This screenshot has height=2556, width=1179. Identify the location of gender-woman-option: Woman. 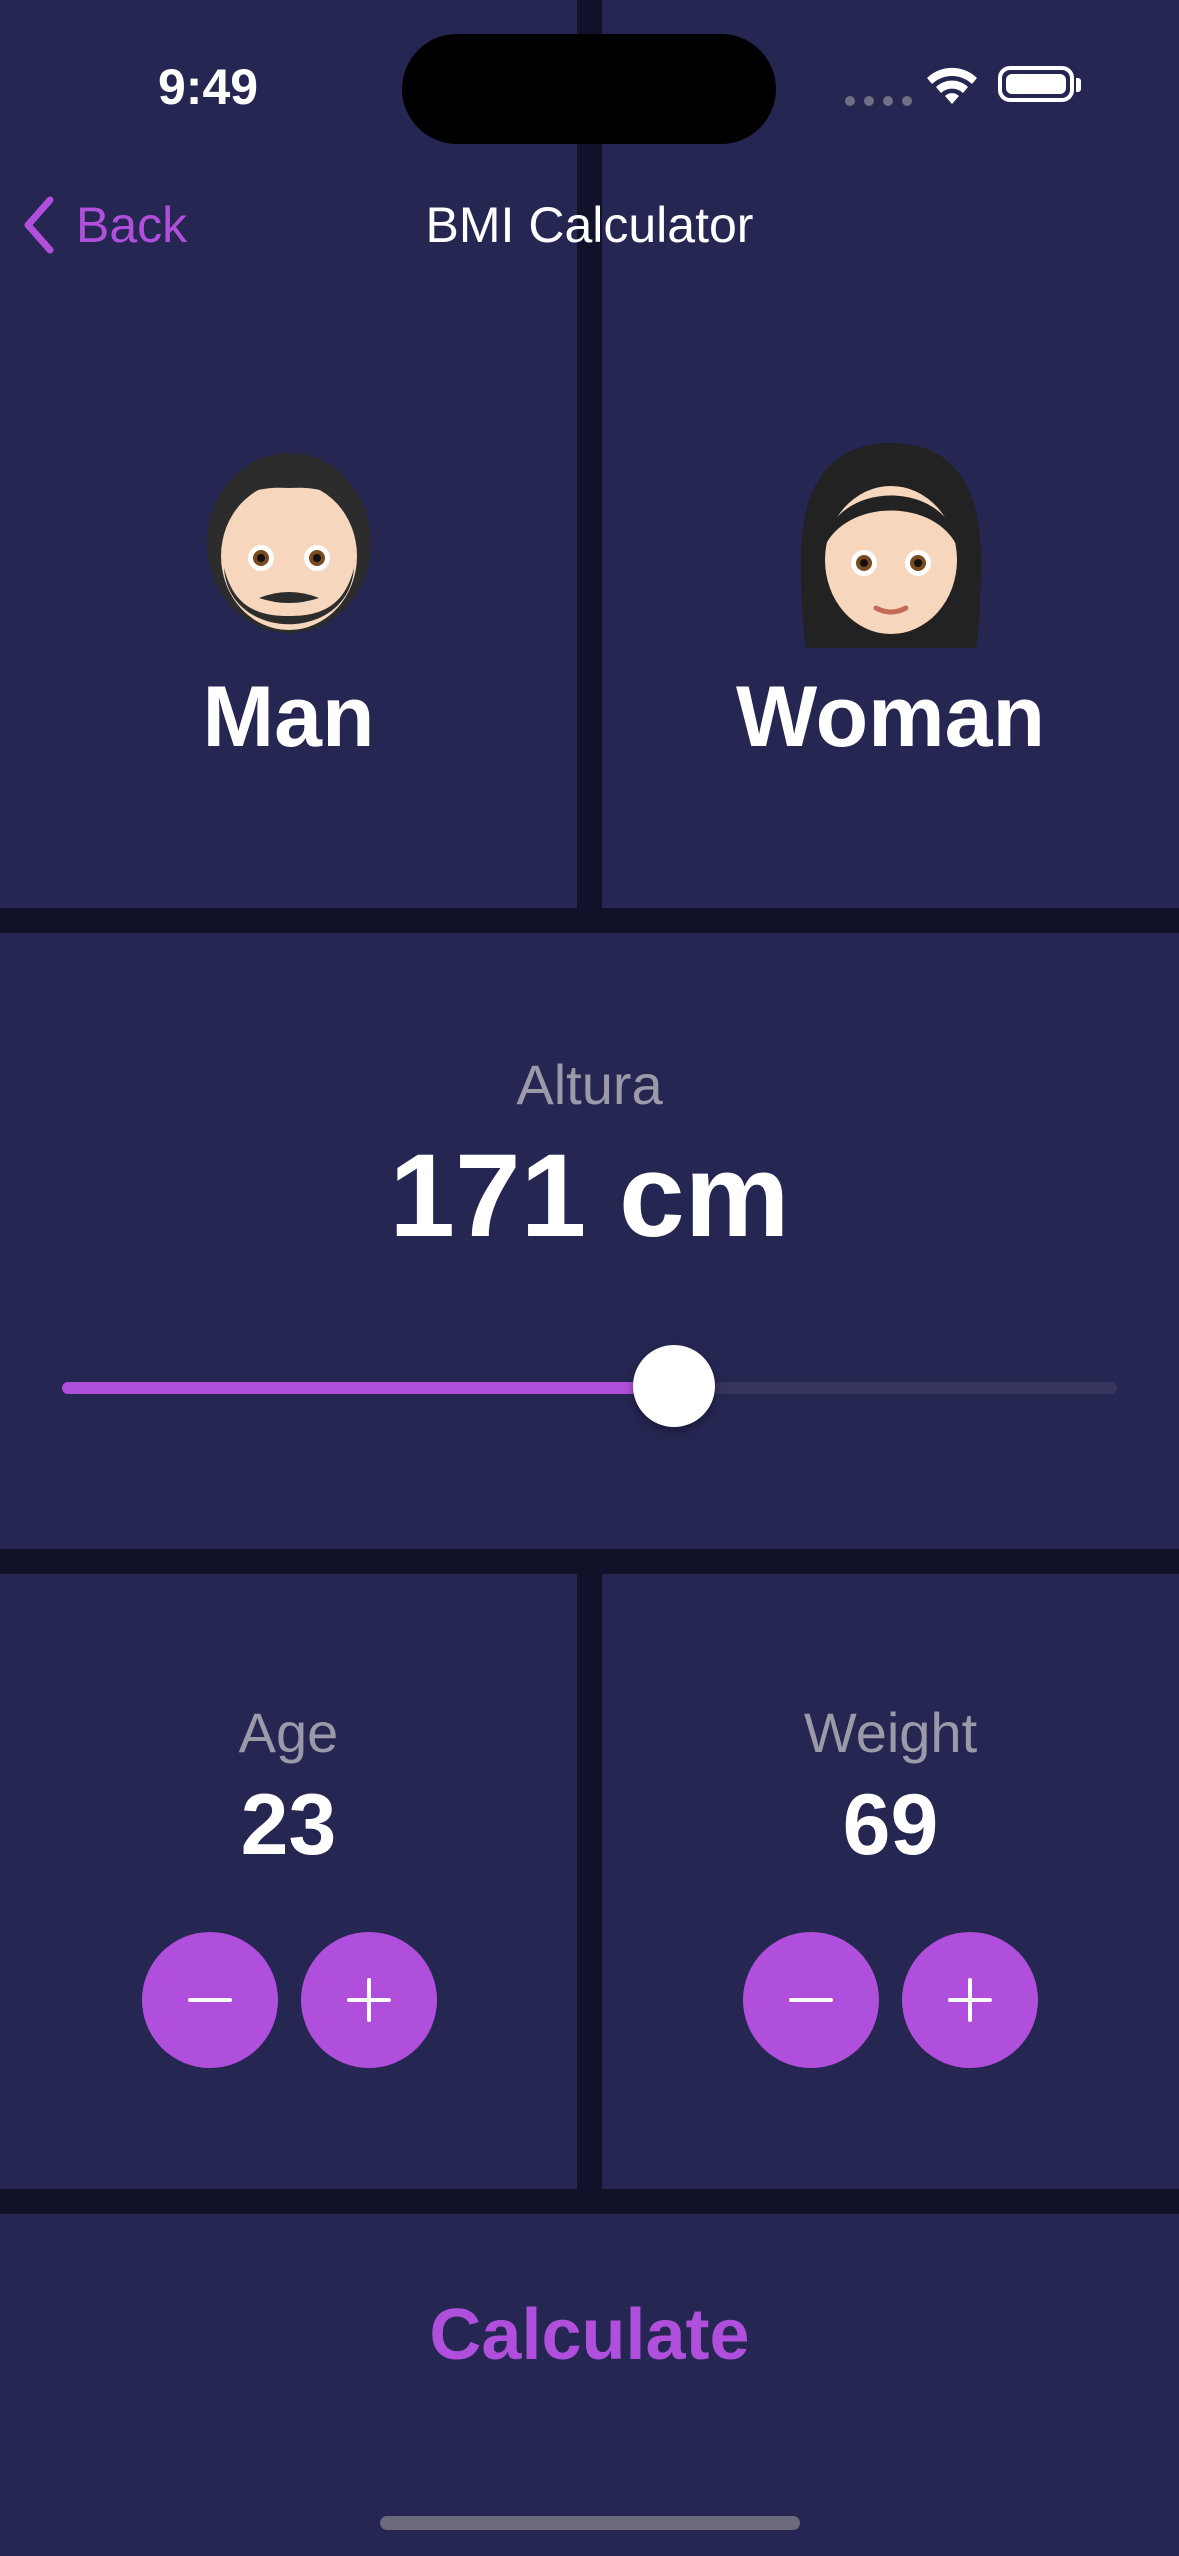
(890, 618).